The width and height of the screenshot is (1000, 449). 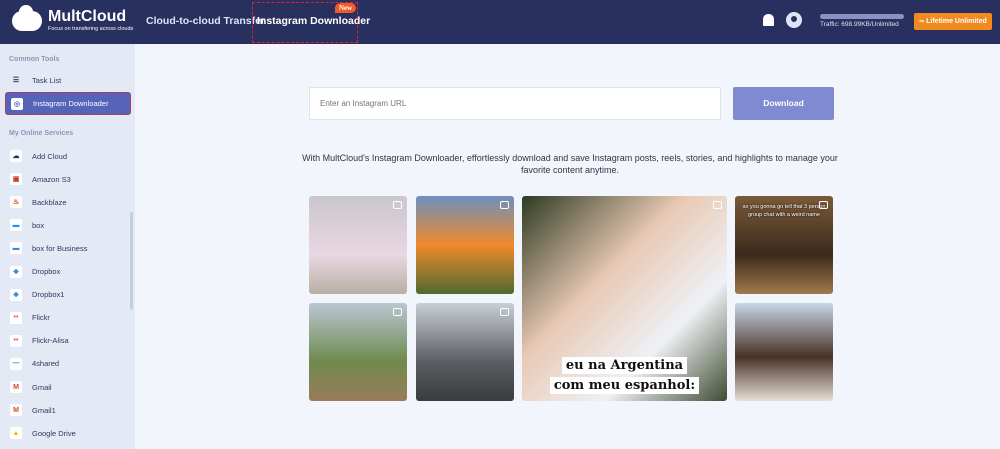 I want to click on item-label: box, so click(x=38, y=225).